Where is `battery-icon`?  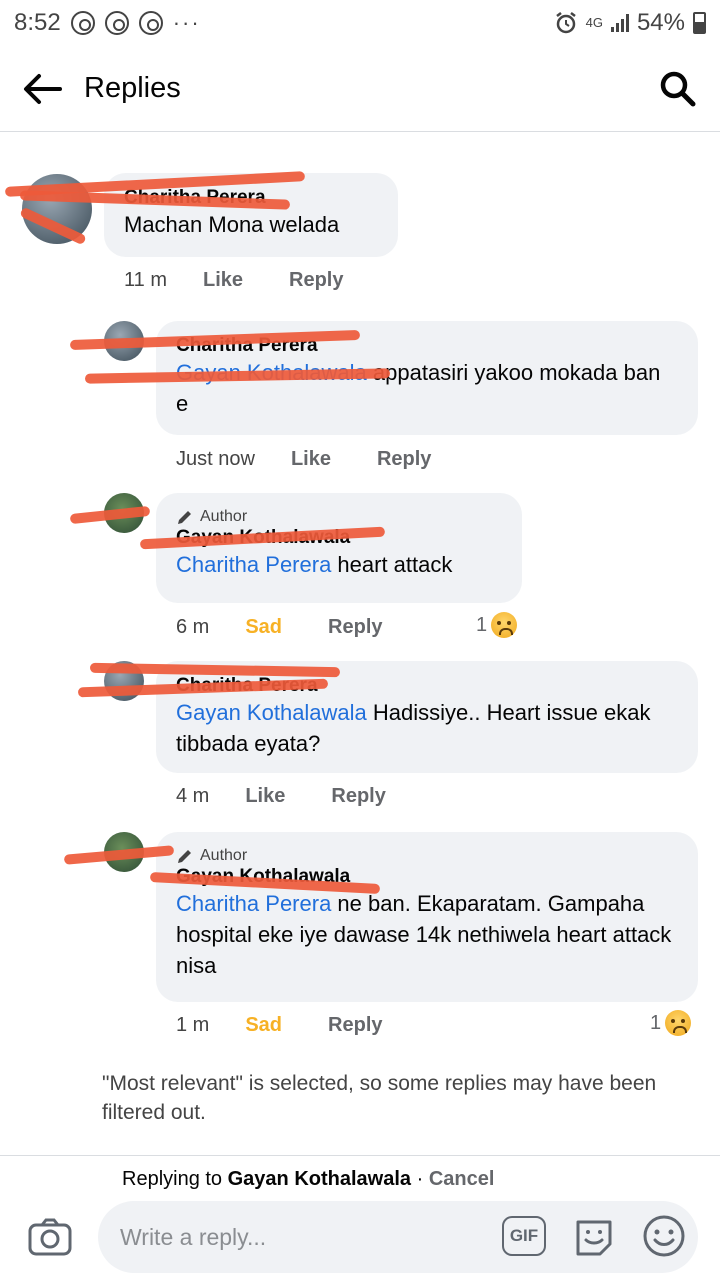 battery-icon is located at coordinates (699, 23).